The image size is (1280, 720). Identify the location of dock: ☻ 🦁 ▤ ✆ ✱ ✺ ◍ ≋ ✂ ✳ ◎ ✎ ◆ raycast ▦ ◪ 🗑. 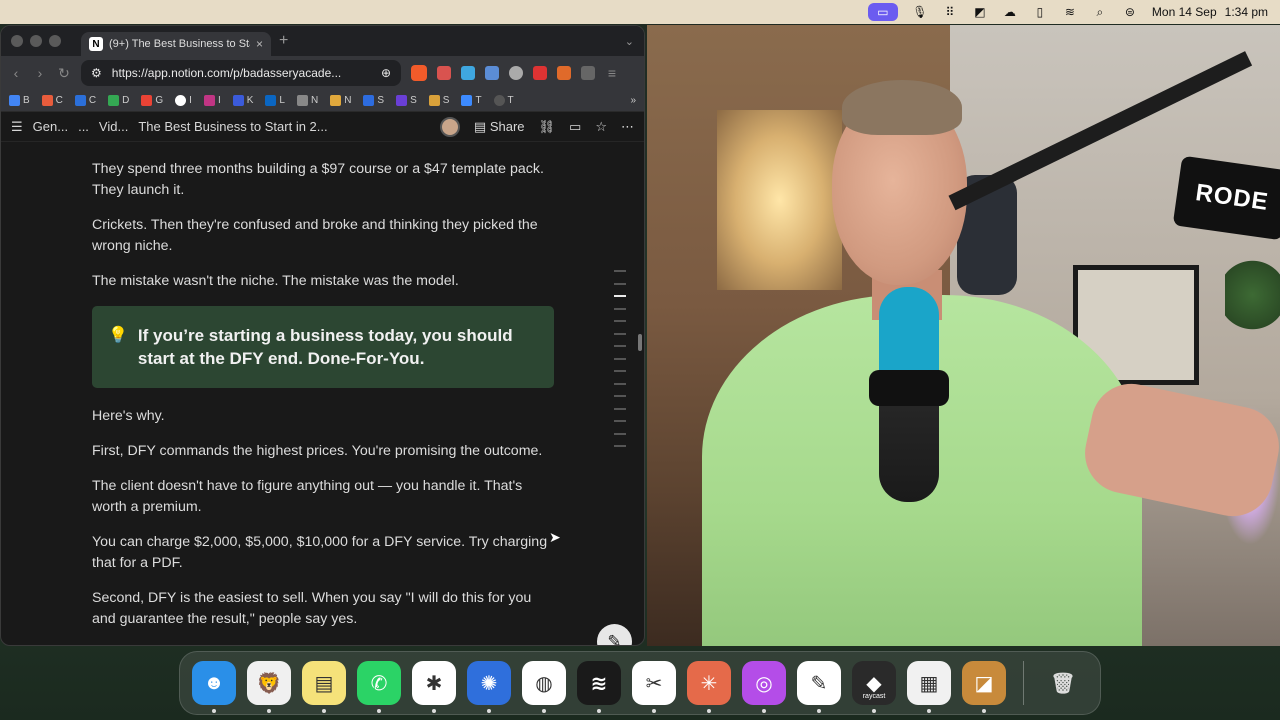
(640, 683).